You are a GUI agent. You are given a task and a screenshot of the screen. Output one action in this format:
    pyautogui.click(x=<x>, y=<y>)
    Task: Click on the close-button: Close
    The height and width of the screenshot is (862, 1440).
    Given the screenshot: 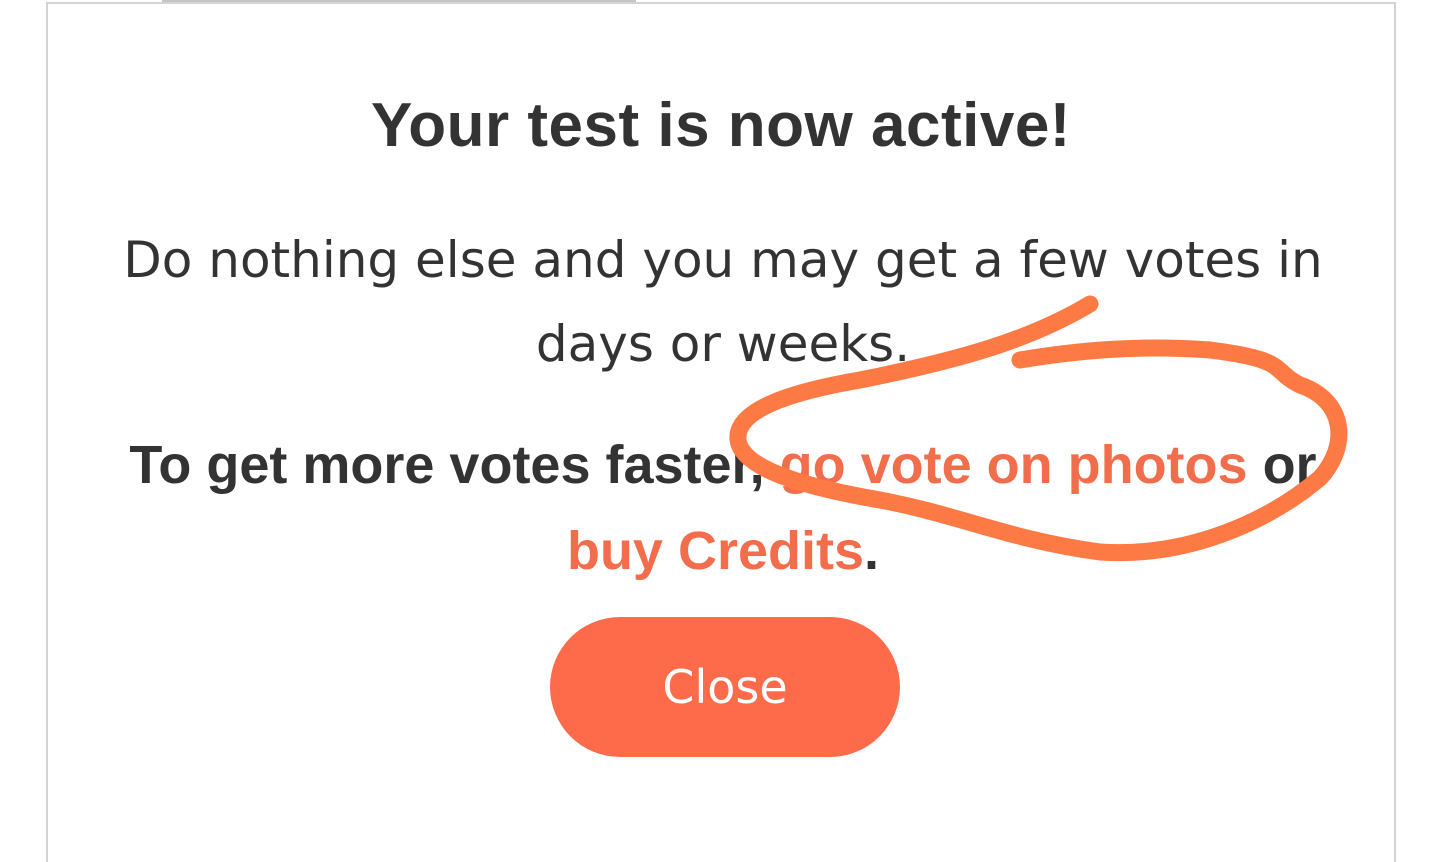 What is the action you would take?
    pyautogui.click(x=725, y=687)
    